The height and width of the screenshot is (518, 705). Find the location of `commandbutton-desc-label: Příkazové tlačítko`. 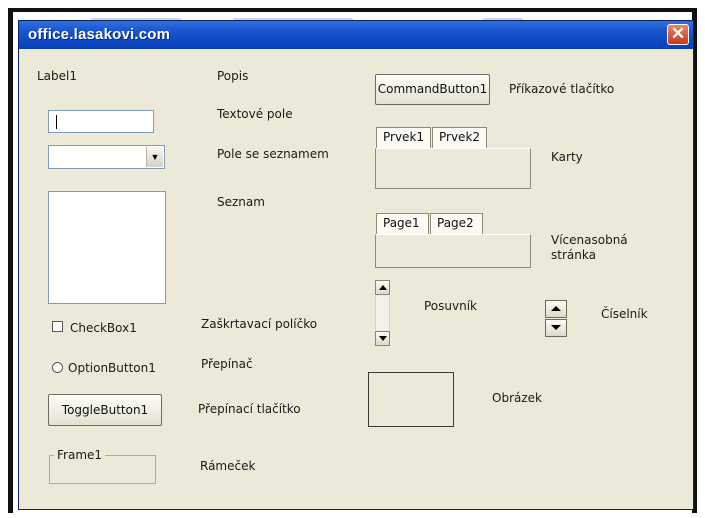

commandbutton-desc-label: Příkazové tlačítko is located at coordinates (562, 89).